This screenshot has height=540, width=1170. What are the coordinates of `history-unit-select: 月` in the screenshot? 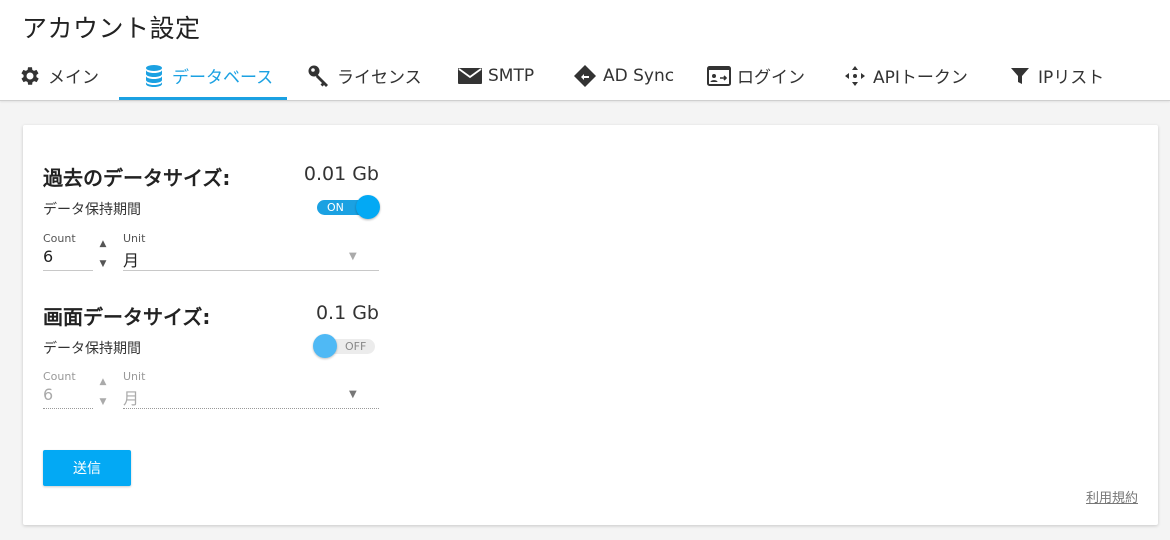 It's located at (131, 259).